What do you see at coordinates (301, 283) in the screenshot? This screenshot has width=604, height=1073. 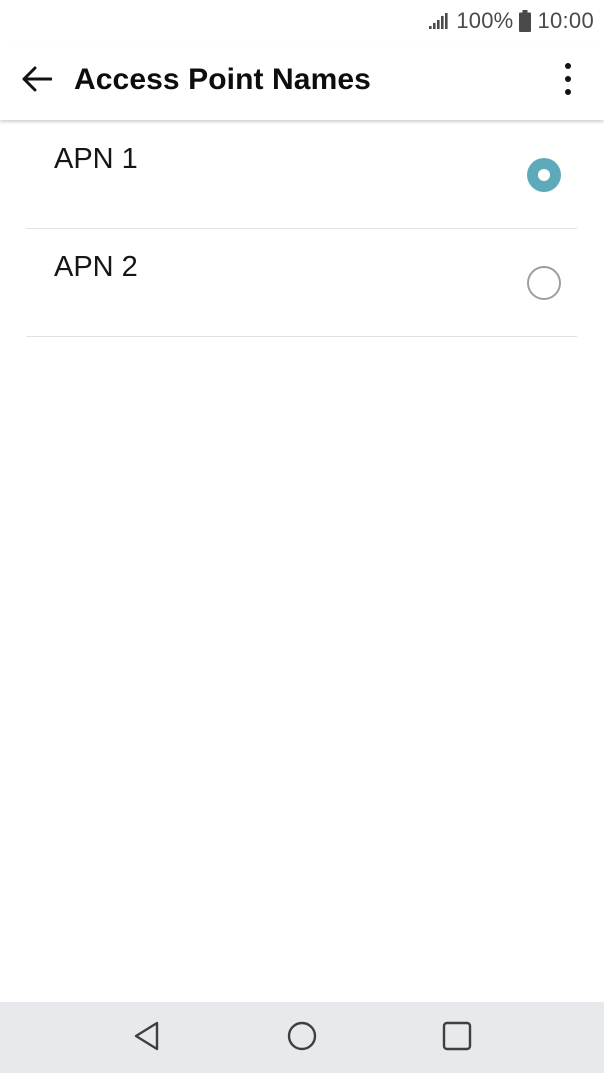 I see `apn-list-item-2: APN 2` at bounding box center [301, 283].